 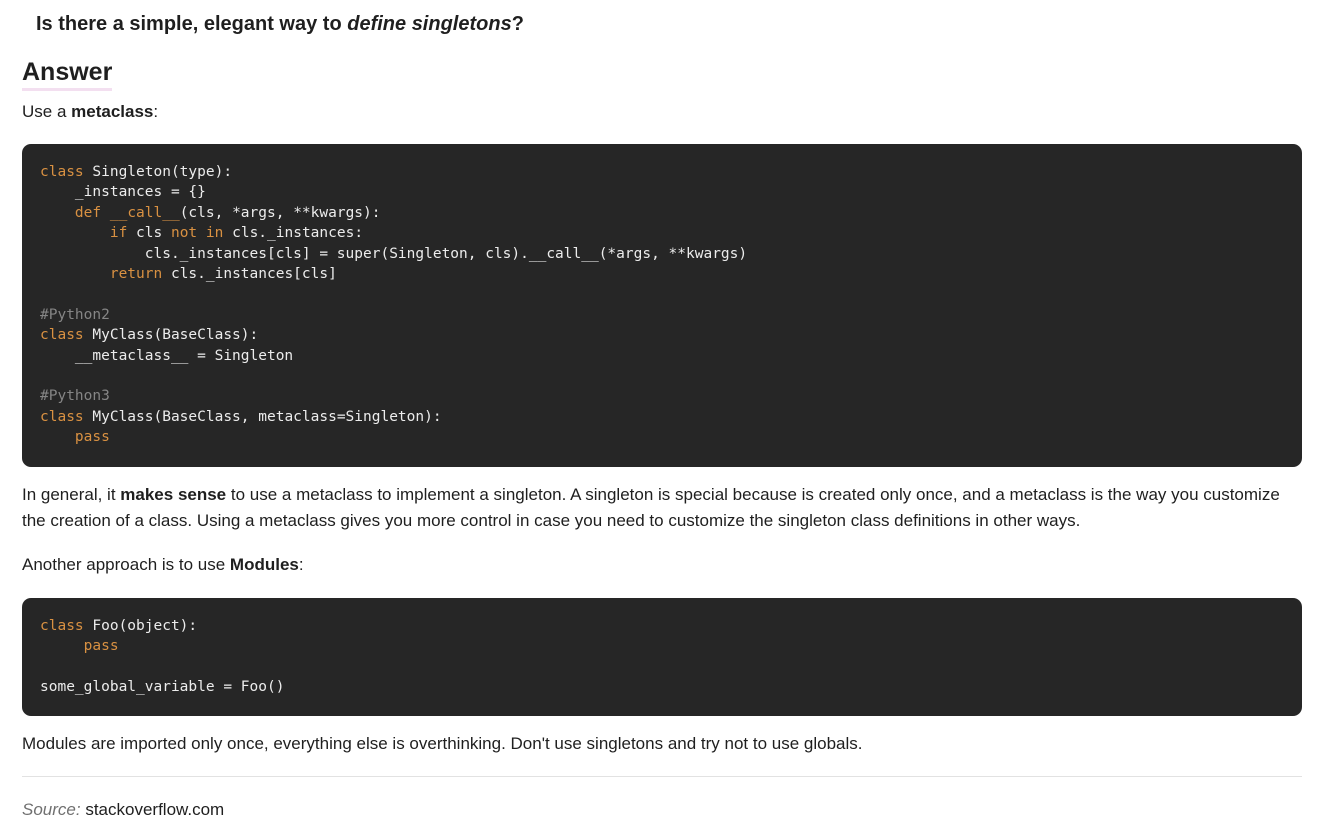 What do you see at coordinates (517, 24) in the screenshot?
I see `question-suffix: ?` at bounding box center [517, 24].